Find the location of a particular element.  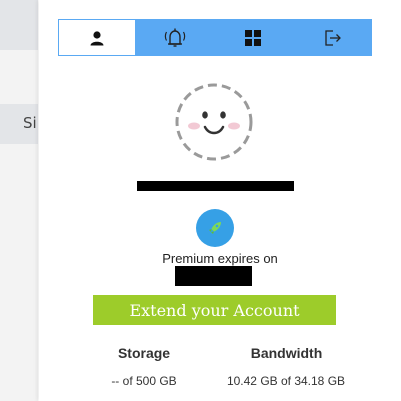

storage-value: -- of 500 GB is located at coordinates (144, 381).